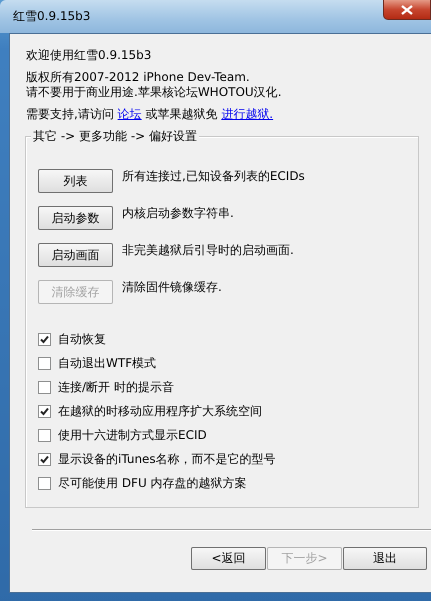  I want to click on description-text: 内核启动参数字符串., so click(178, 213).